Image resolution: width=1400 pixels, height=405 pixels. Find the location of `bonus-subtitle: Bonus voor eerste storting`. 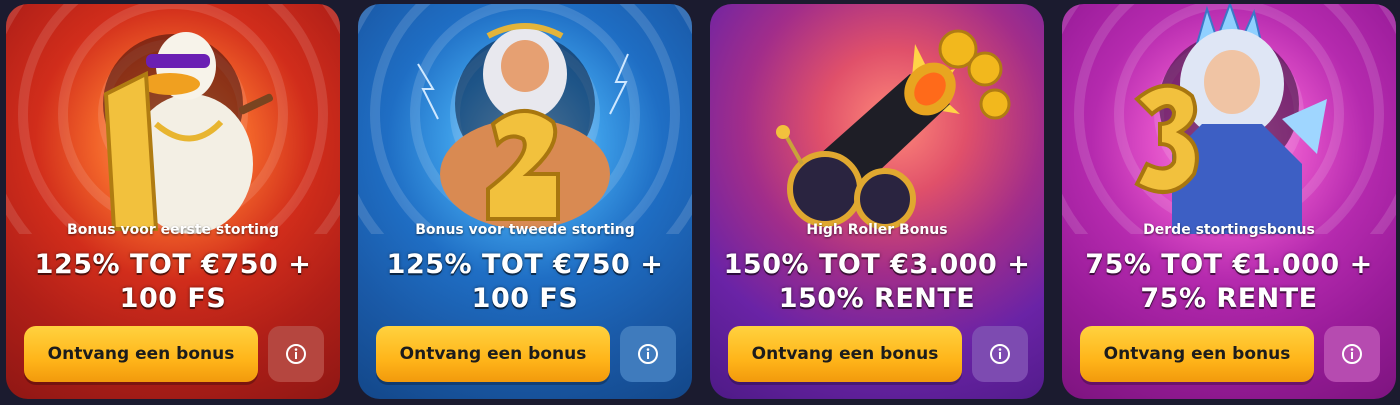

bonus-subtitle: Bonus voor eerste storting is located at coordinates (173, 230).